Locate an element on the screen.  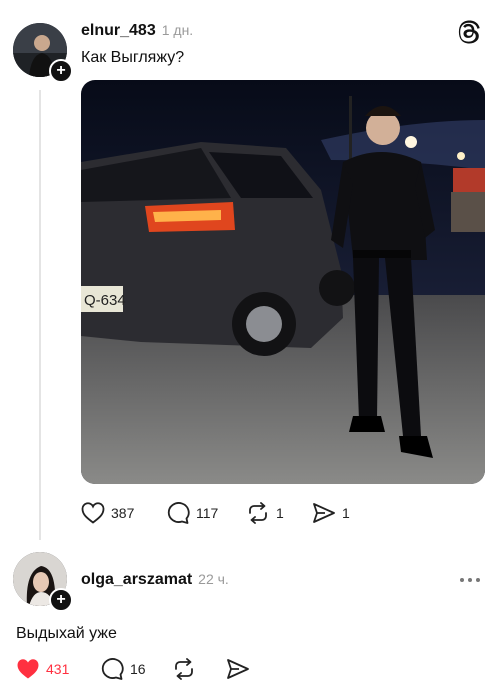
reply-comment-button: 16 is located at coordinates (123, 669).